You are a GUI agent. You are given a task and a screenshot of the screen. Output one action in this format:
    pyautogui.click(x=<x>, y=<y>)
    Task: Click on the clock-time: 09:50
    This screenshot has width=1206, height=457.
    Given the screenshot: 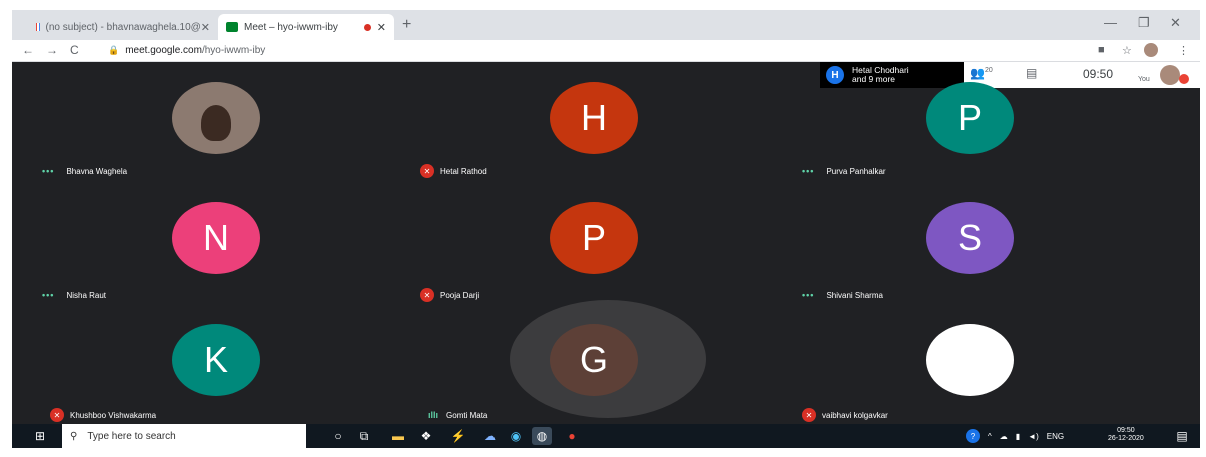 What is the action you would take?
    pyautogui.click(x=1126, y=430)
    